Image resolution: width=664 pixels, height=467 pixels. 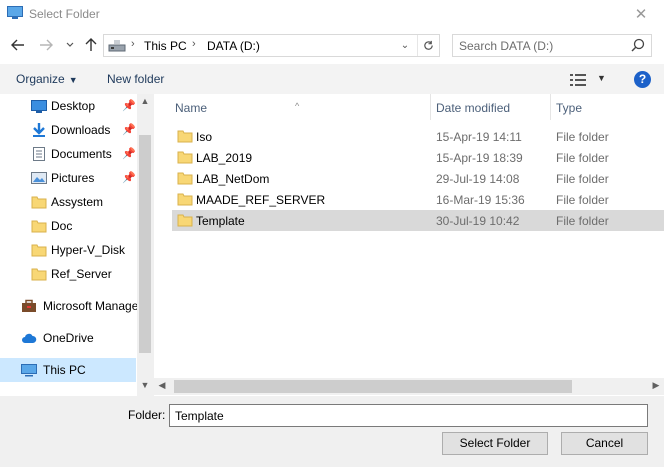 I want to click on file-date: 16-Mar-19 15:36, so click(x=480, y=200).